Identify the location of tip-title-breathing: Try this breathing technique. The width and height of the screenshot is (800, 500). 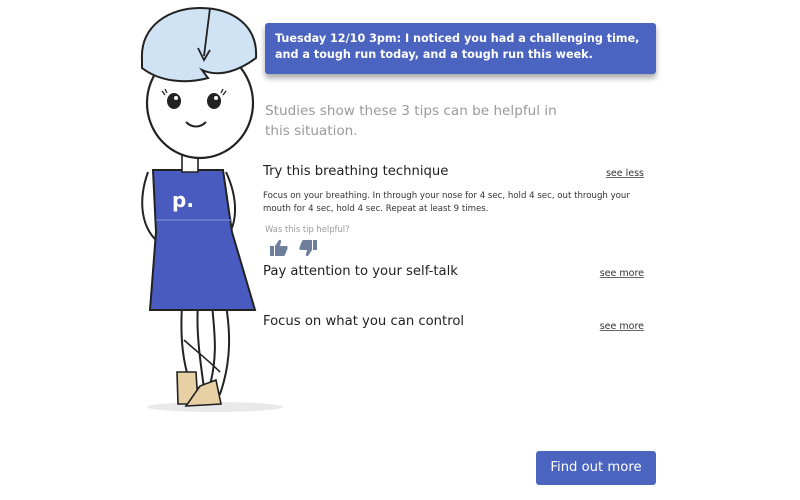
(355, 172).